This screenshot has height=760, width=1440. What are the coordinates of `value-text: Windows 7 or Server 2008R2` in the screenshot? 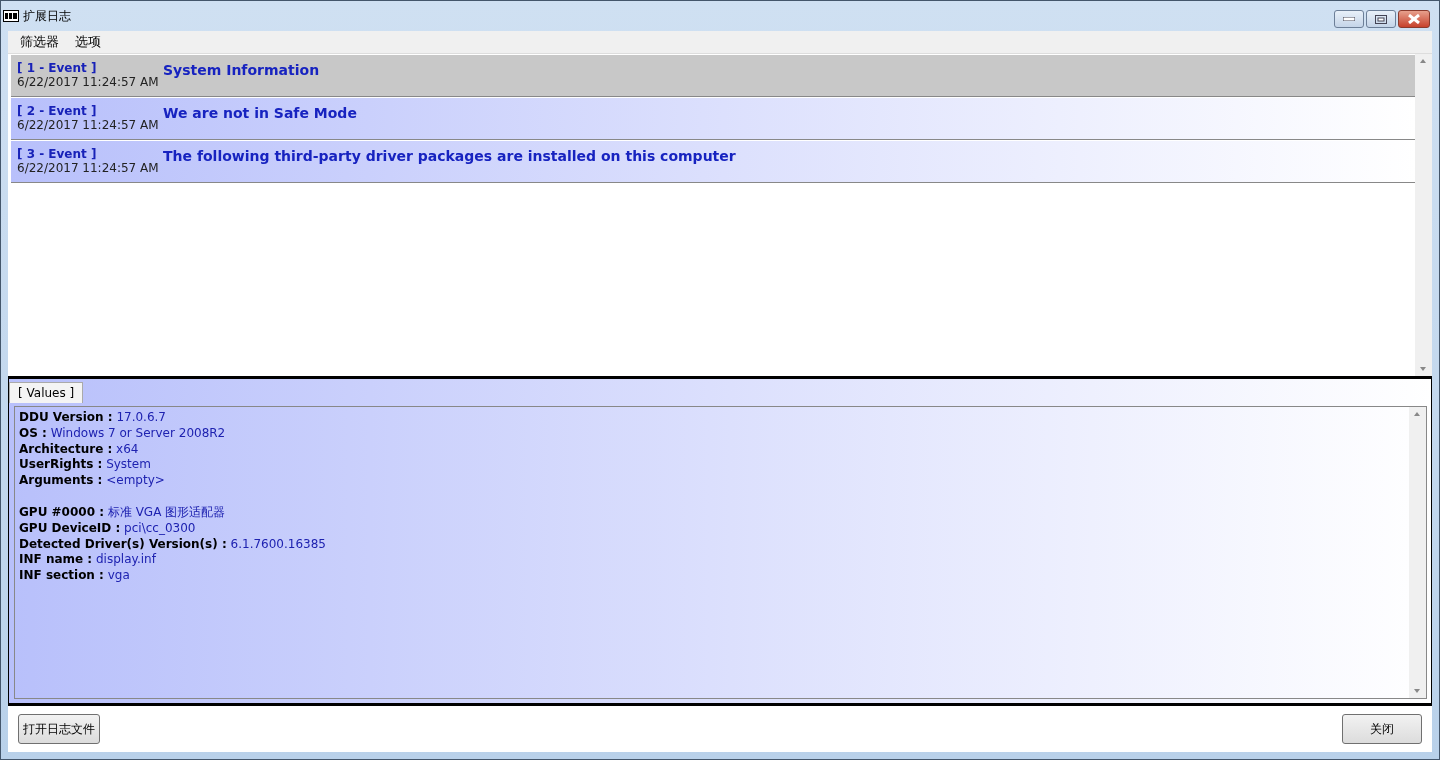 It's located at (138, 432).